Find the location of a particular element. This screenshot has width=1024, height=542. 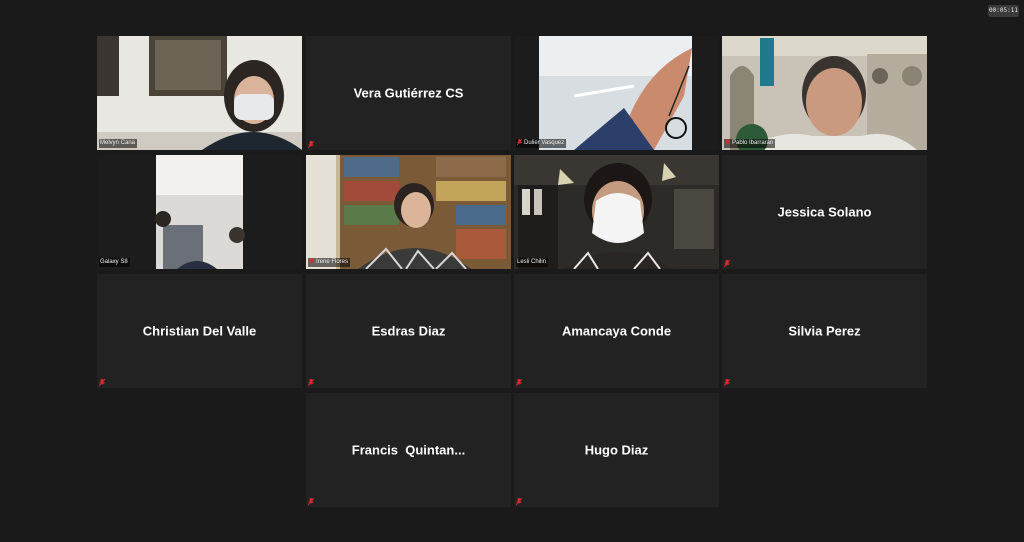

participant-name: Vera Gutiérrez CS is located at coordinates (408, 93).